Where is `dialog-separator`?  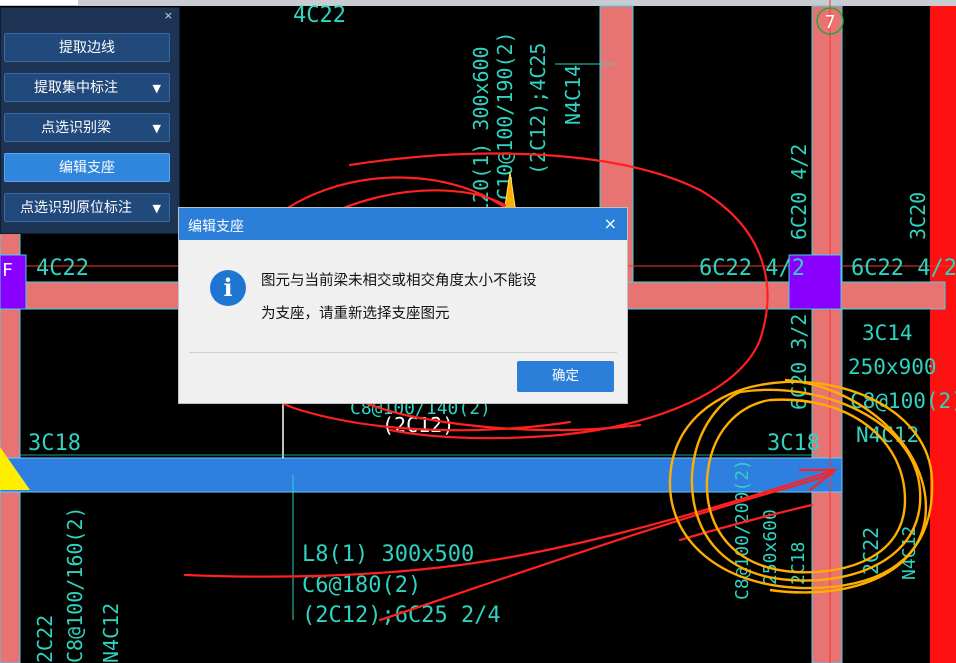 dialog-separator is located at coordinates (403, 352).